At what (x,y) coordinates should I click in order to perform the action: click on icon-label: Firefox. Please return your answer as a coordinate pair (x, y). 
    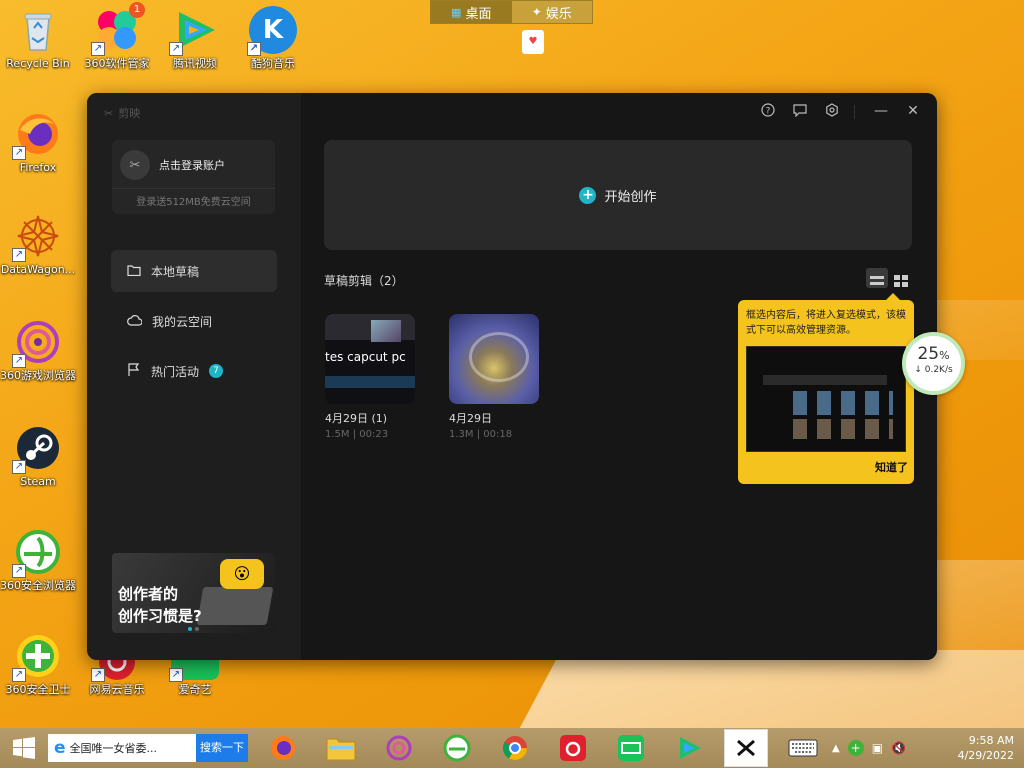
    Looking at the image, I should click on (38, 167).